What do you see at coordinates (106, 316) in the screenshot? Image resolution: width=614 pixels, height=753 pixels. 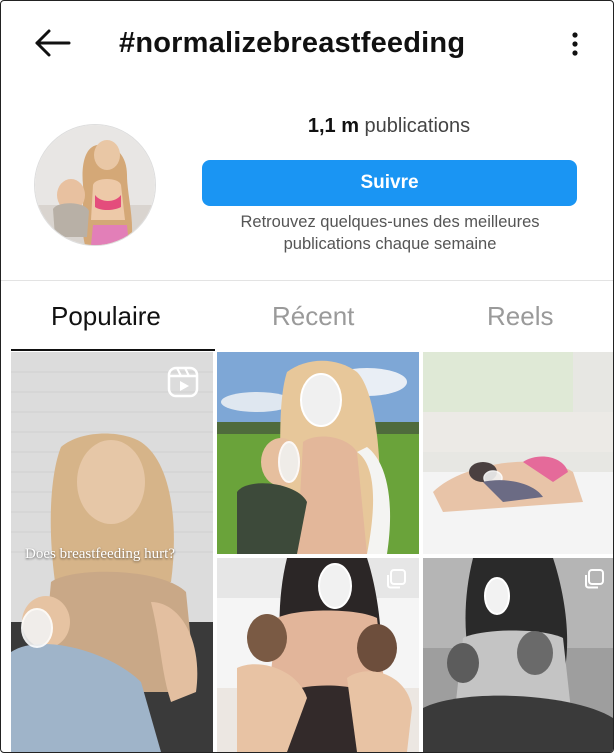 I see `tab-populaire: Populaire` at bounding box center [106, 316].